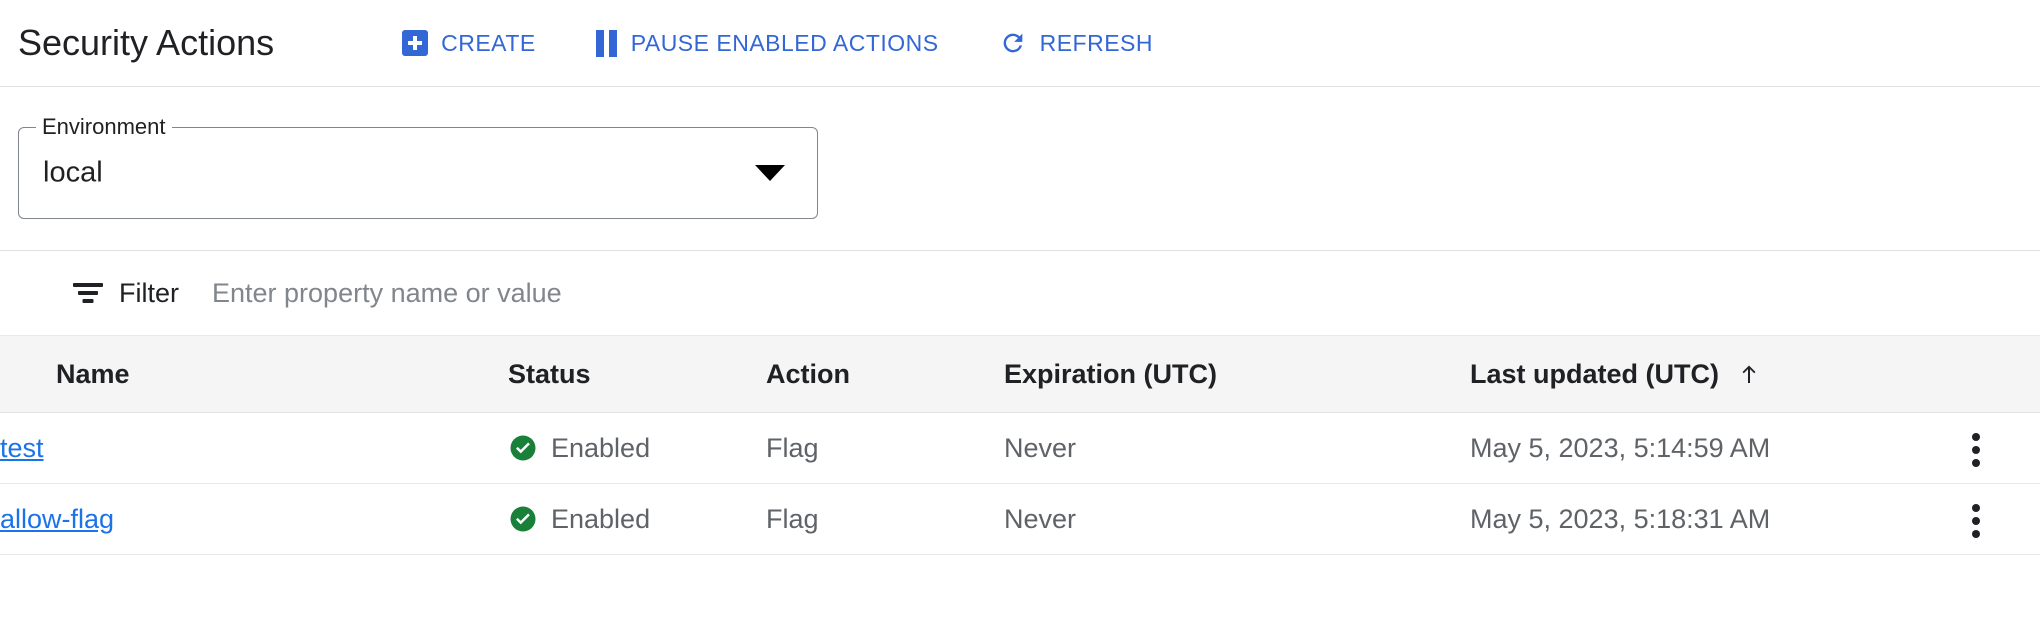  I want to click on action-name-link: test, so click(22, 448).